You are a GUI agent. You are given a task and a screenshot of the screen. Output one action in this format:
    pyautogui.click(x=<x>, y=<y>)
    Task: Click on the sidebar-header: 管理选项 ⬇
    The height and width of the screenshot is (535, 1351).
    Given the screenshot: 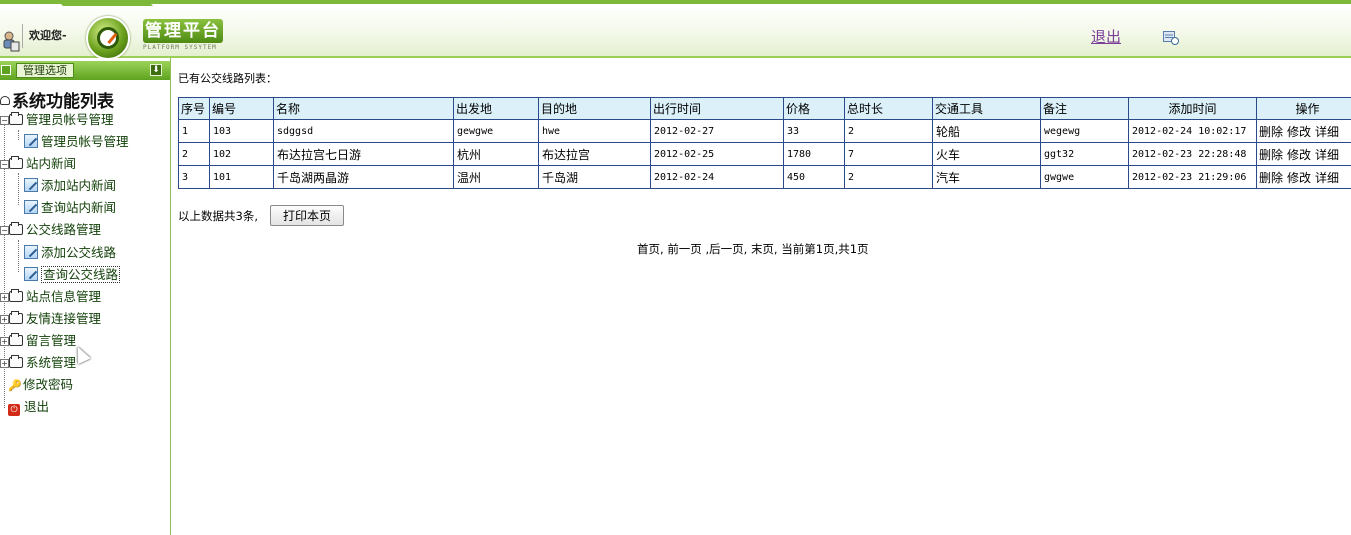 What is the action you would take?
    pyautogui.click(x=85, y=70)
    